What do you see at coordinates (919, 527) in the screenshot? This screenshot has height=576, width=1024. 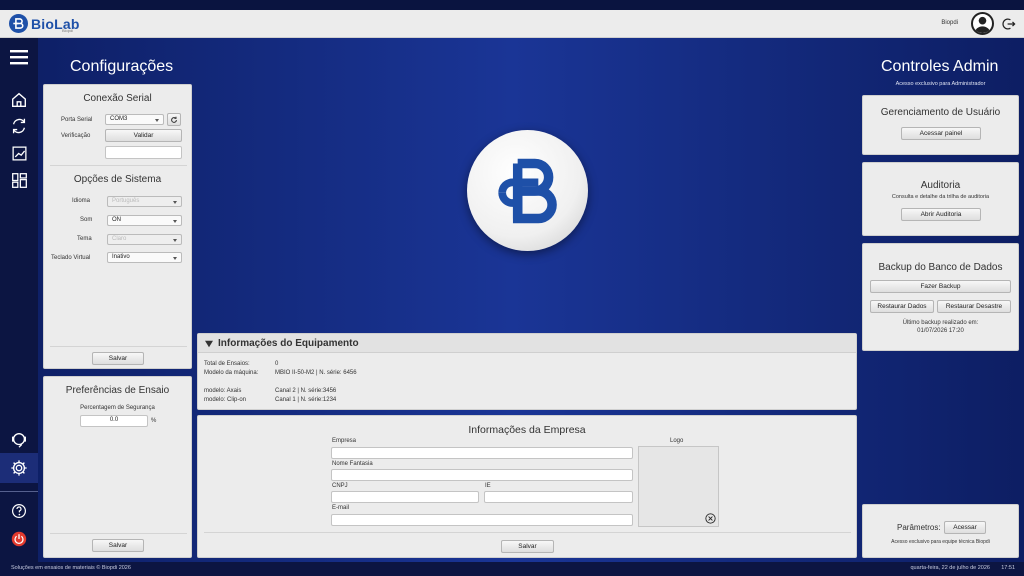 I see `params-label: Parâmetros:` at bounding box center [919, 527].